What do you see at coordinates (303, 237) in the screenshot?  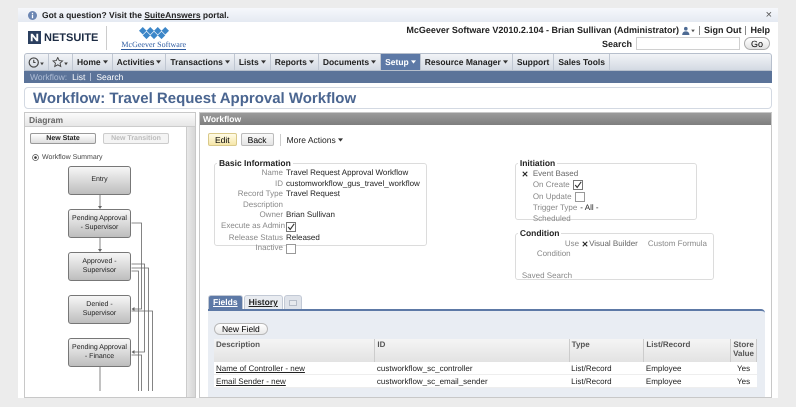 I see `field-value: Released` at bounding box center [303, 237].